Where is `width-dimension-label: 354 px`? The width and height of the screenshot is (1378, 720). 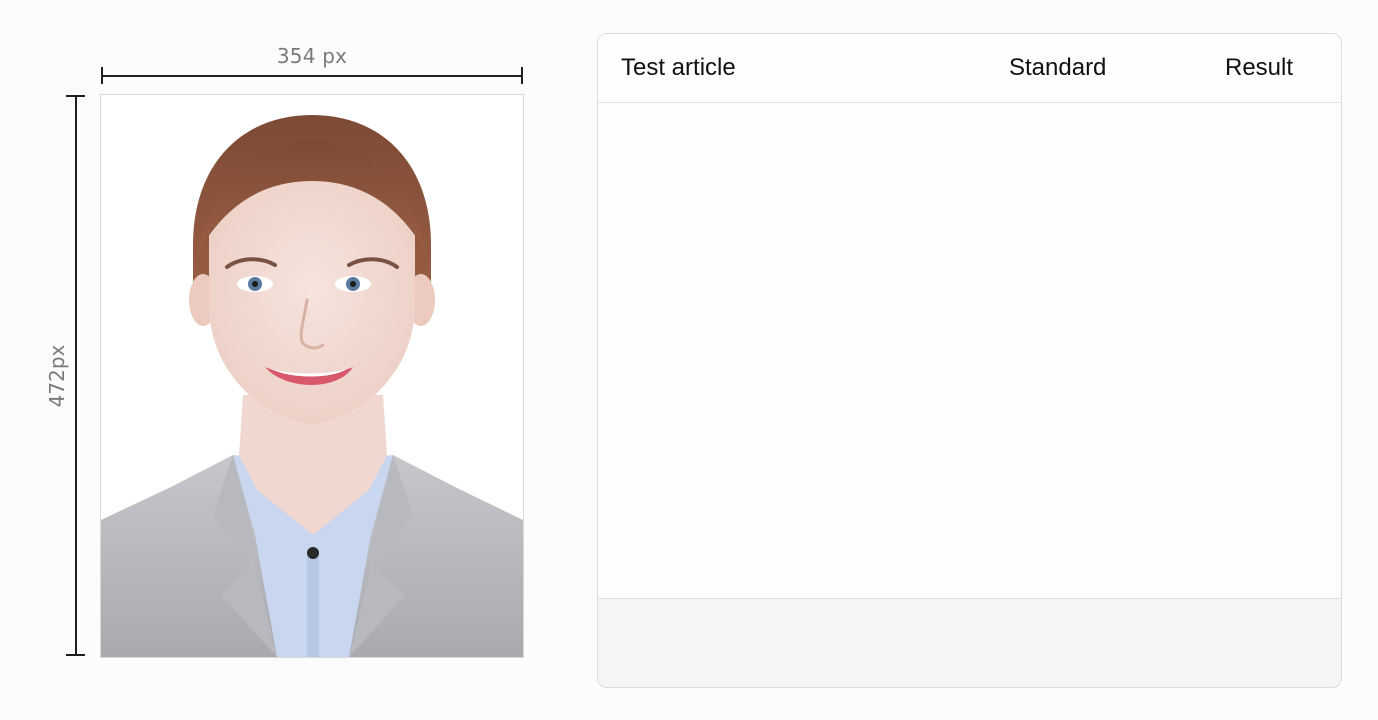 width-dimension-label: 354 px is located at coordinates (312, 56).